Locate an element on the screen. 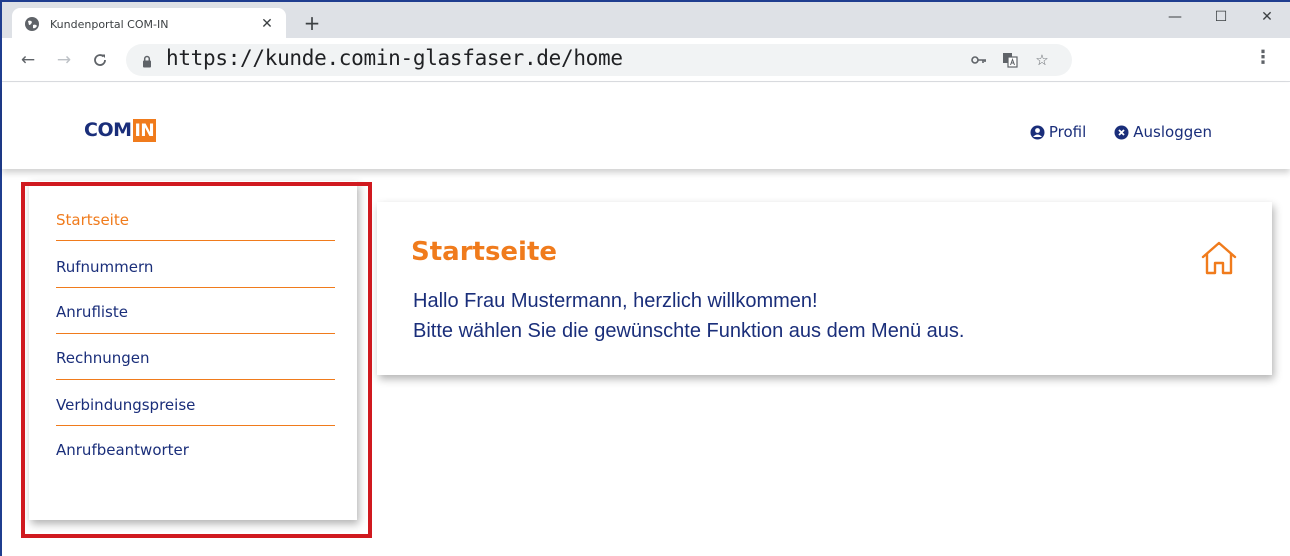 This screenshot has height=556, width=1290. address-bar: https://kunde.comin-glasfaser.de/home ☆ is located at coordinates (599, 60).